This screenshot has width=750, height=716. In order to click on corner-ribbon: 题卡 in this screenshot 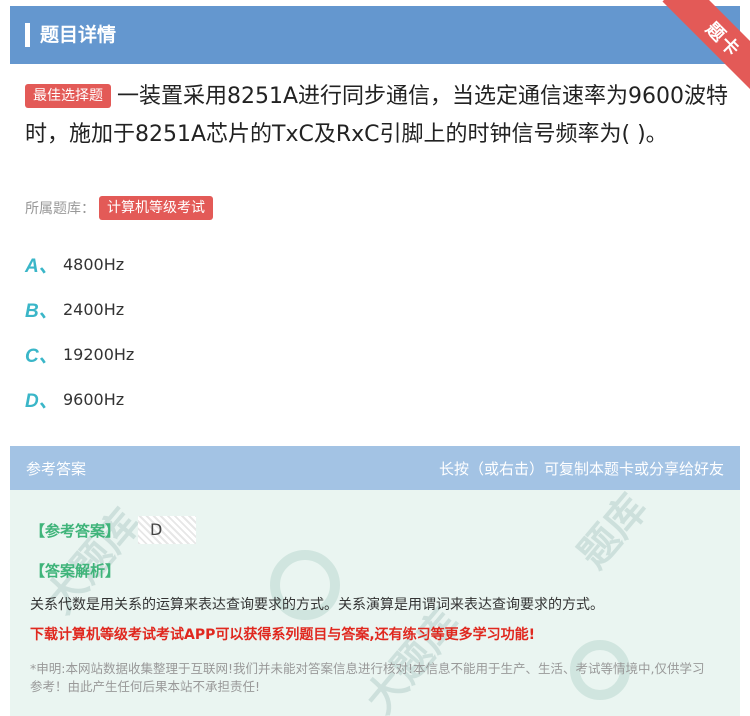, I will do `click(695, 45)`.